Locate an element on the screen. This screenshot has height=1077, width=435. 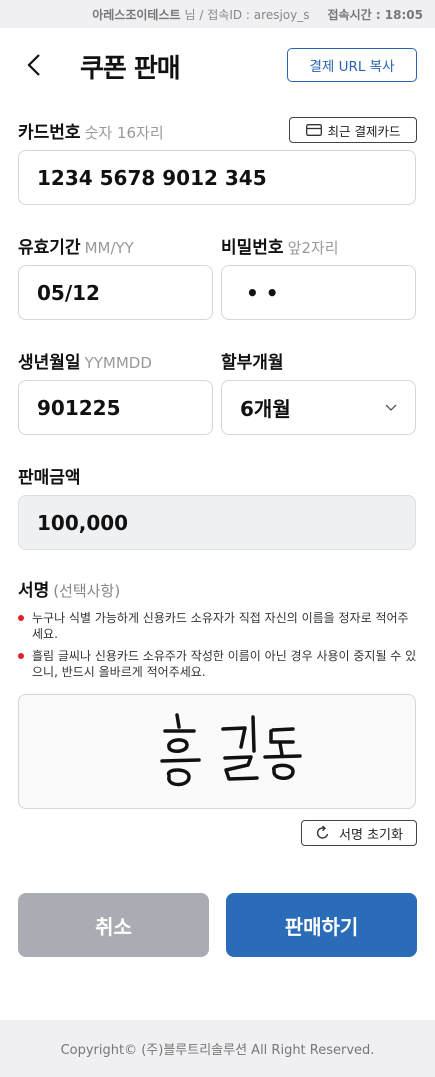
password-hint: 앞2자리 is located at coordinates (313, 248).